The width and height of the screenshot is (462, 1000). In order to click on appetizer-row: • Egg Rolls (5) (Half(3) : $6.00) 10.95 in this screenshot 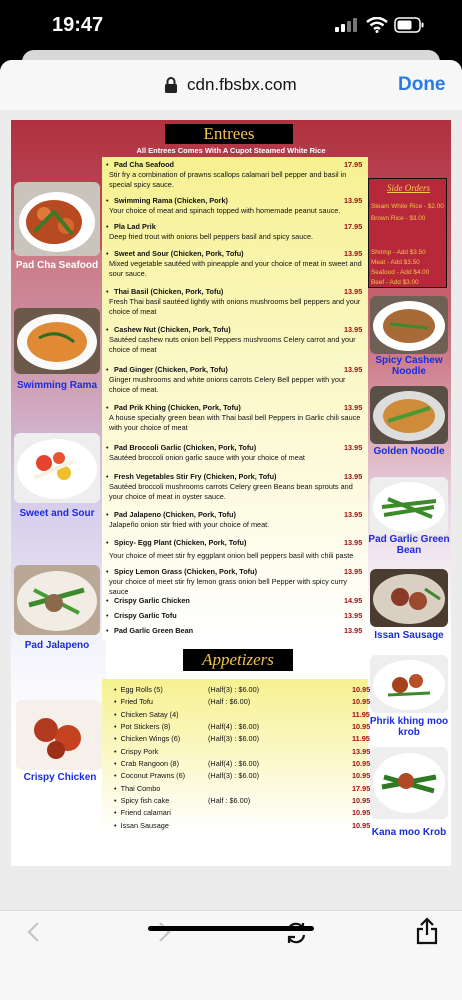, I will do `click(242, 689)`.